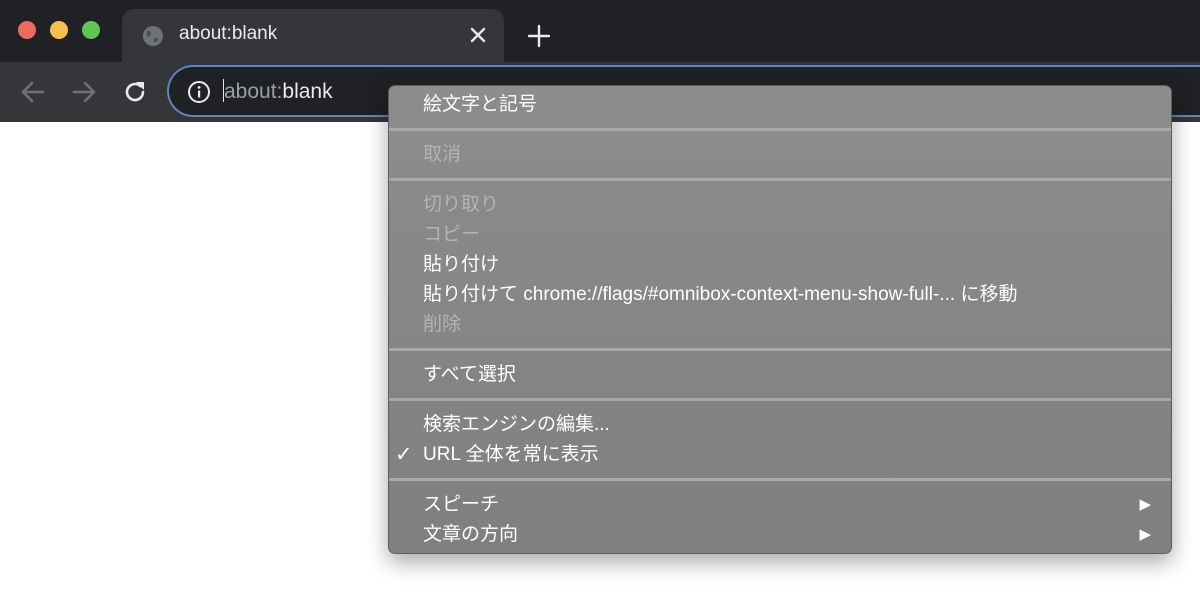  Describe the element at coordinates (471, 534) in the screenshot. I see `menu-item-label: 文章の方向` at that location.